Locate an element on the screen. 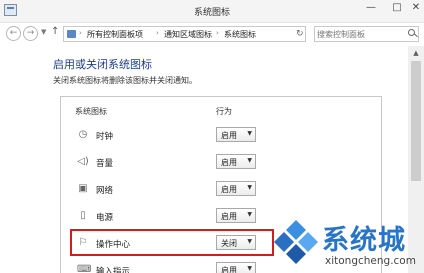  minimize-button: — is located at coordinates (371, 9).